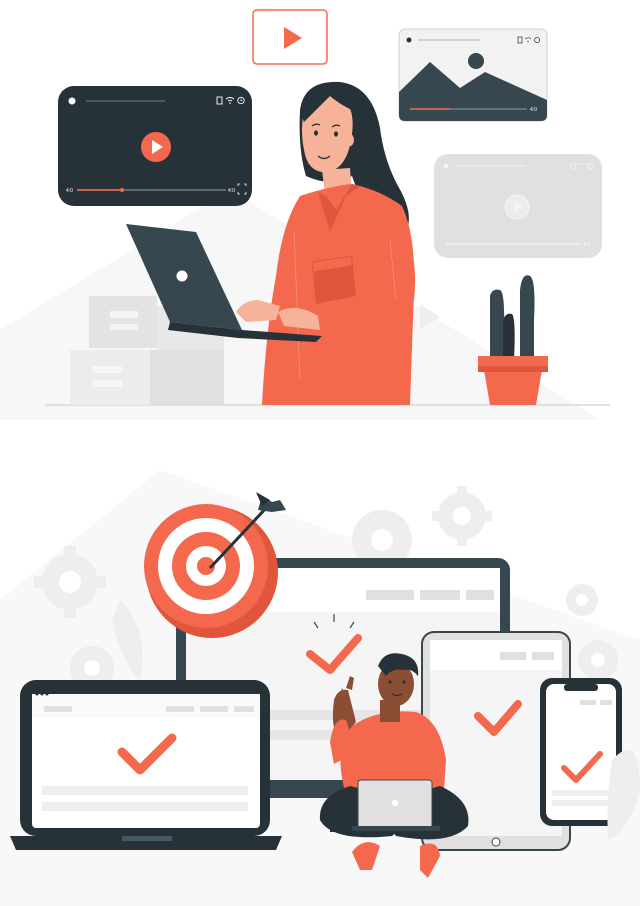 This screenshot has height=906, width=640. I want to click on time-start: 4:0, so click(69, 191).